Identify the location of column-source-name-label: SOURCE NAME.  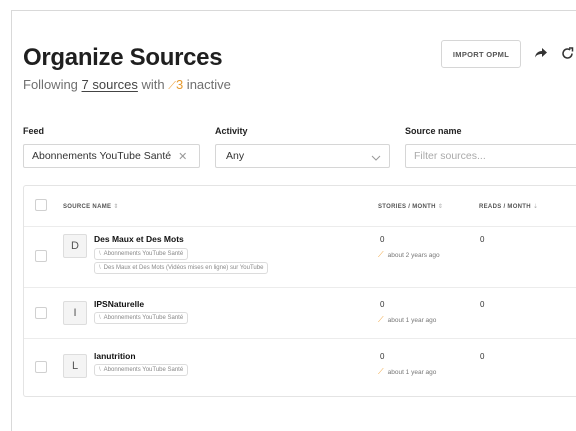
(87, 207).